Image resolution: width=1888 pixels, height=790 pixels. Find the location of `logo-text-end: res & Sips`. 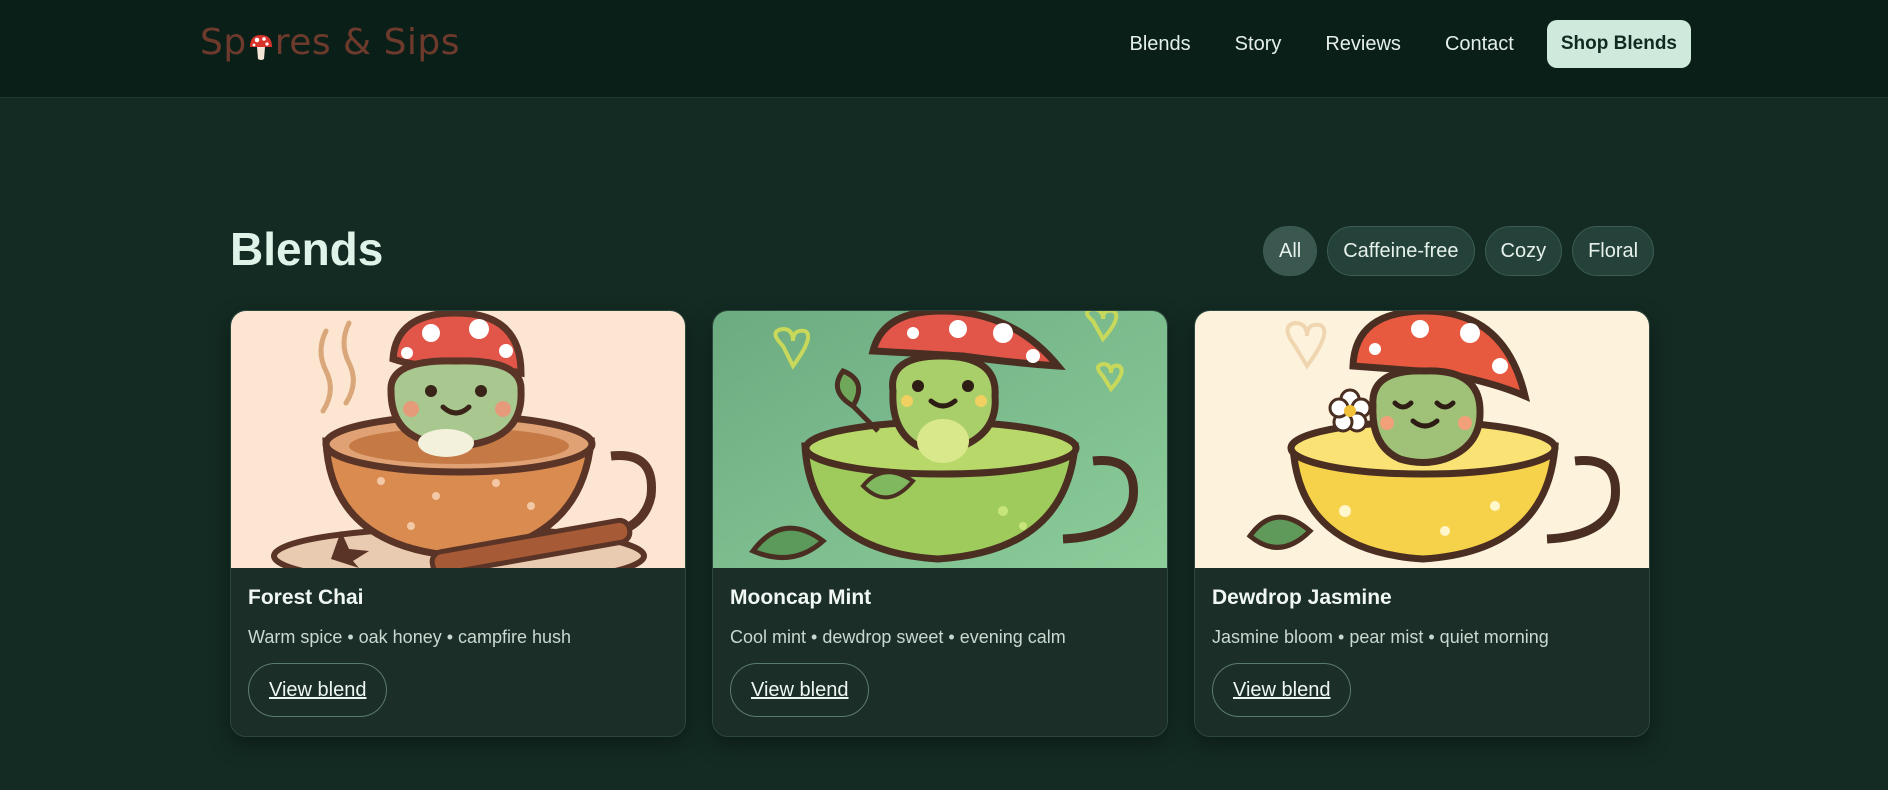

logo-text-end: res & Sips is located at coordinates (367, 42).